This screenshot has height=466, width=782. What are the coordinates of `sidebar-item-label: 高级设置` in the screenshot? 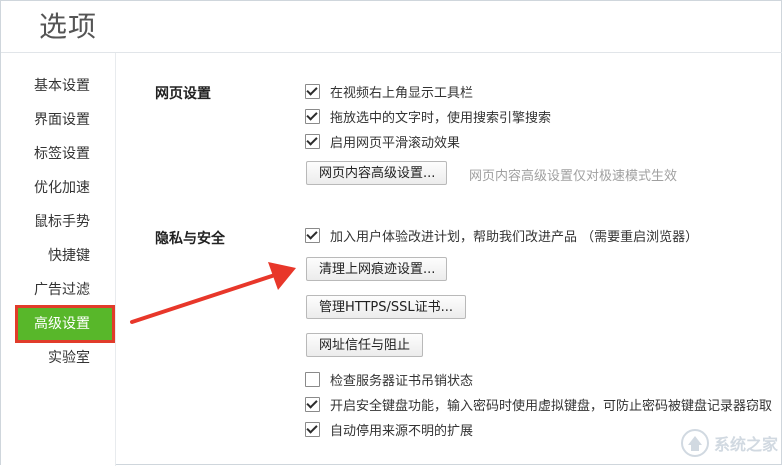 It's located at (62, 324).